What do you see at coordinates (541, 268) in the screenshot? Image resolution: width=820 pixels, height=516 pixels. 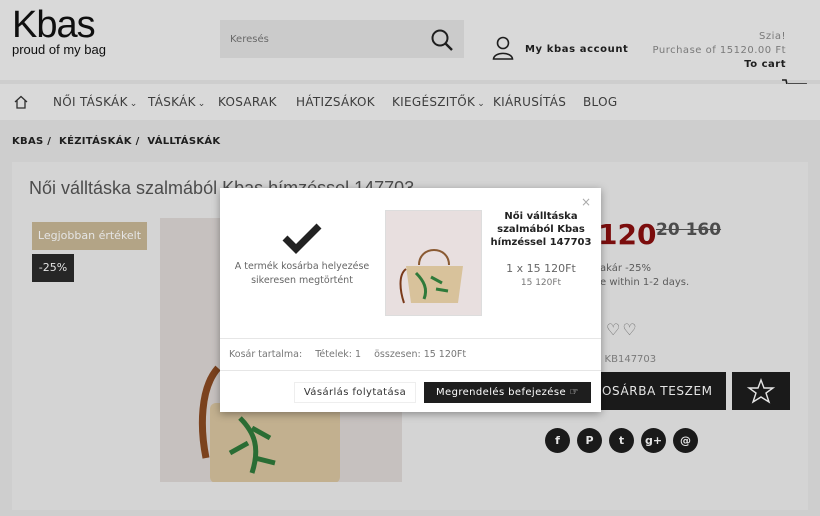 I see `modal-quantity: 1 x 15 120Ft` at bounding box center [541, 268].